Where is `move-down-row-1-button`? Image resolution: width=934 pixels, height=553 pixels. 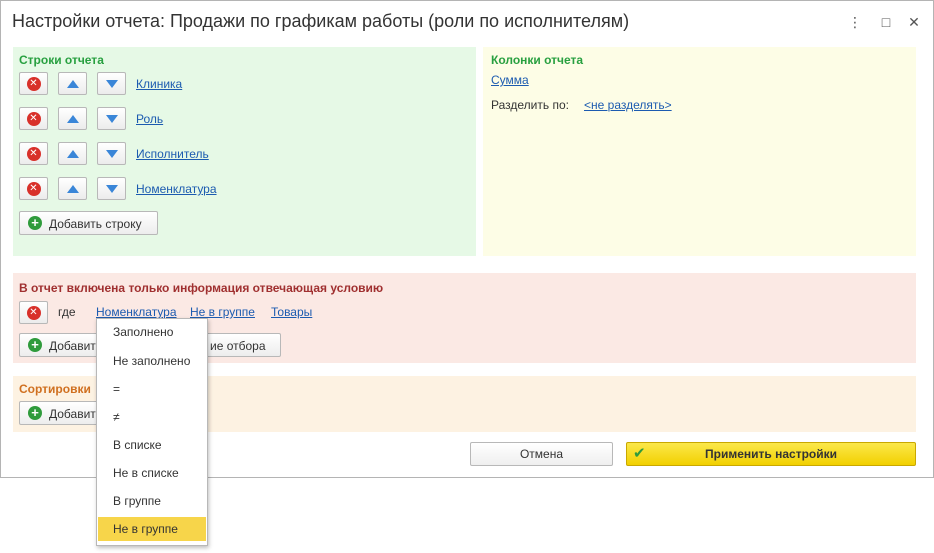
move-down-row-1-button is located at coordinates (111, 83).